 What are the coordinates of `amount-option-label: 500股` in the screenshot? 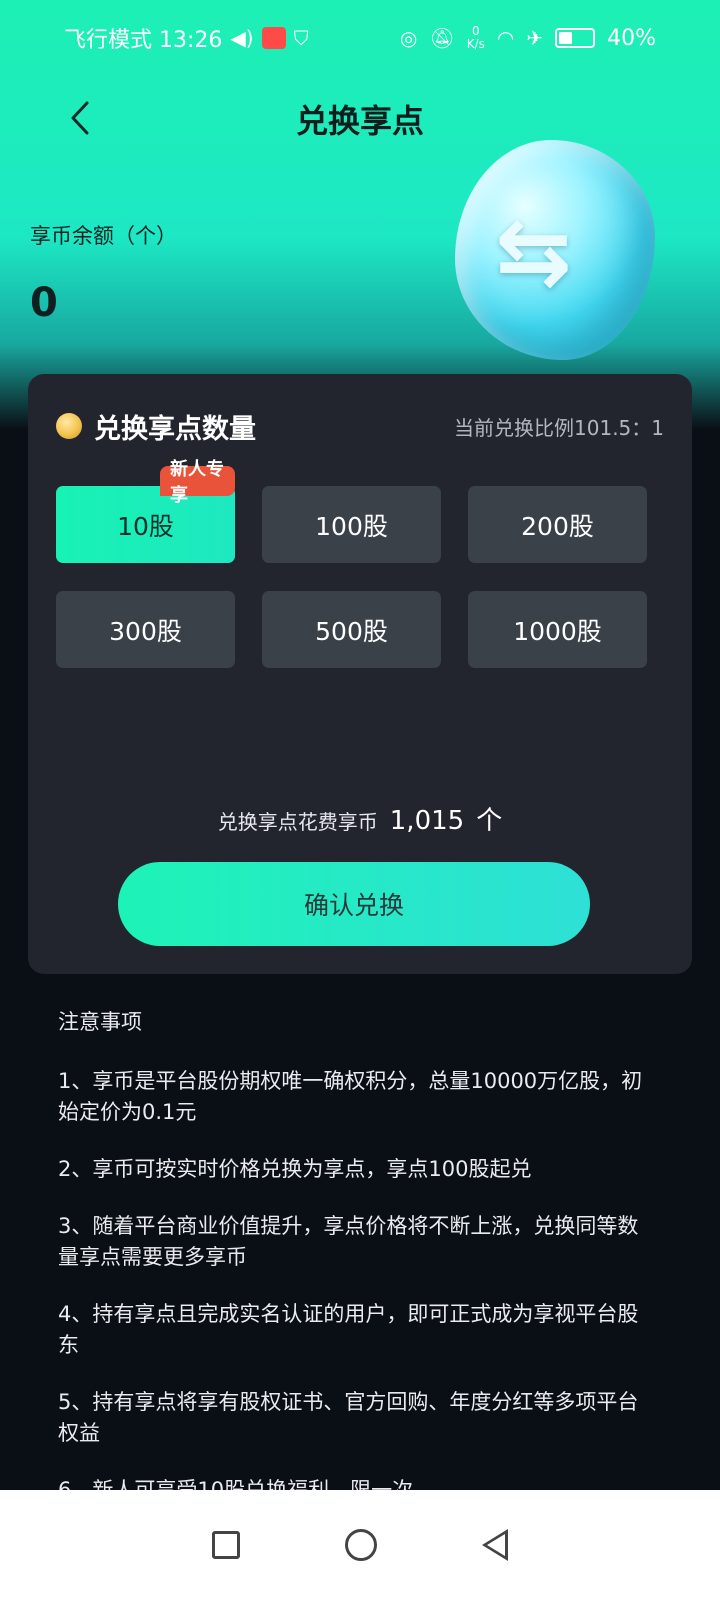 It's located at (351, 631).